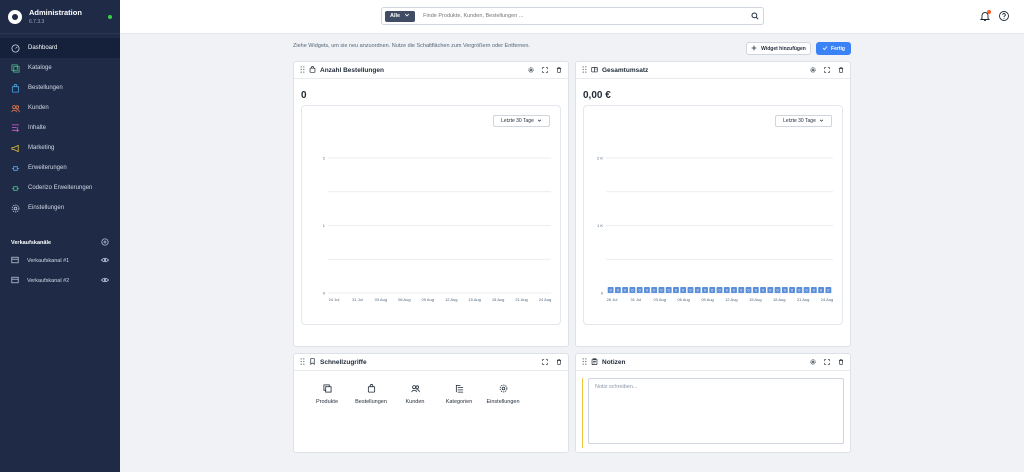 Image resolution: width=1024 pixels, height=472 pixels. I want to click on x-tick-label: 03 Aug, so click(381, 299).